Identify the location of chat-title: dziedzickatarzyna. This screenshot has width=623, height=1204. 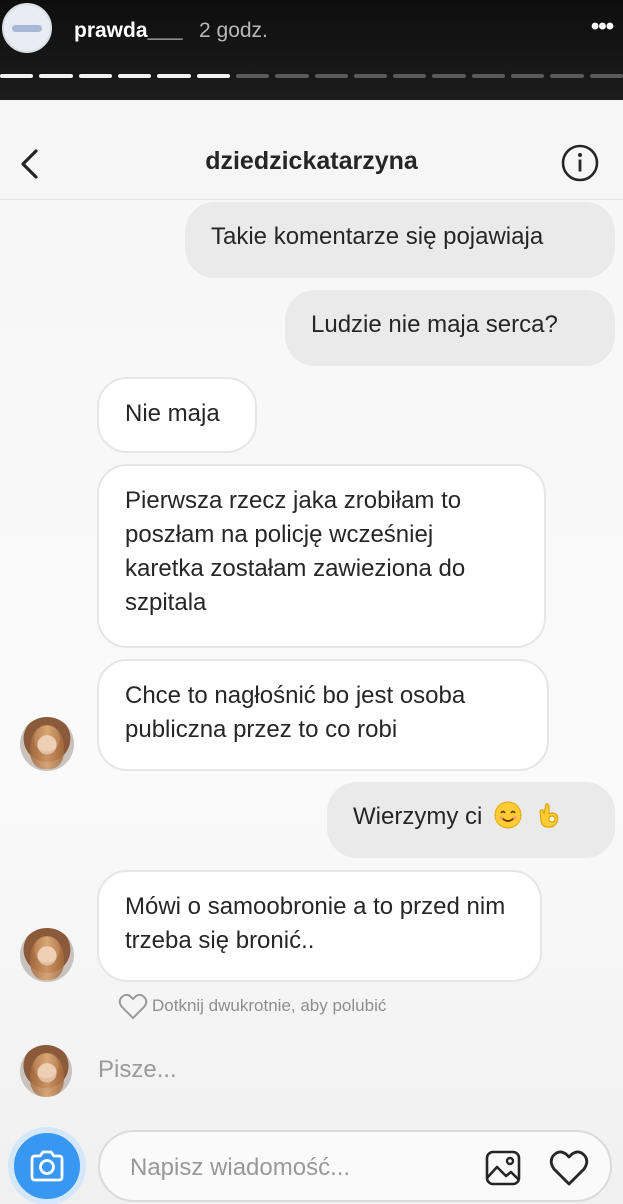
(311, 161).